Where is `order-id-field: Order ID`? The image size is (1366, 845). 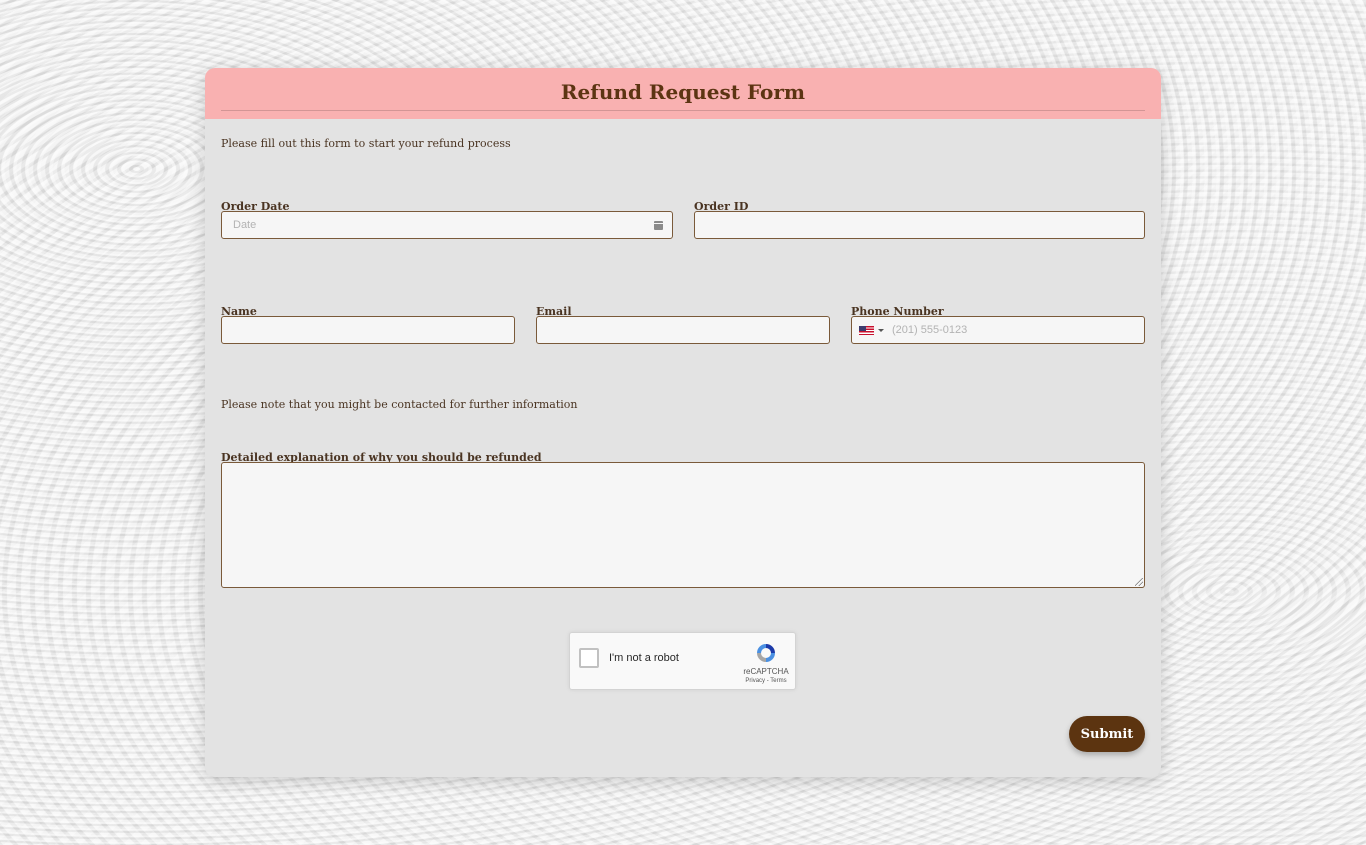 order-id-field: Order ID is located at coordinates (919, 219).